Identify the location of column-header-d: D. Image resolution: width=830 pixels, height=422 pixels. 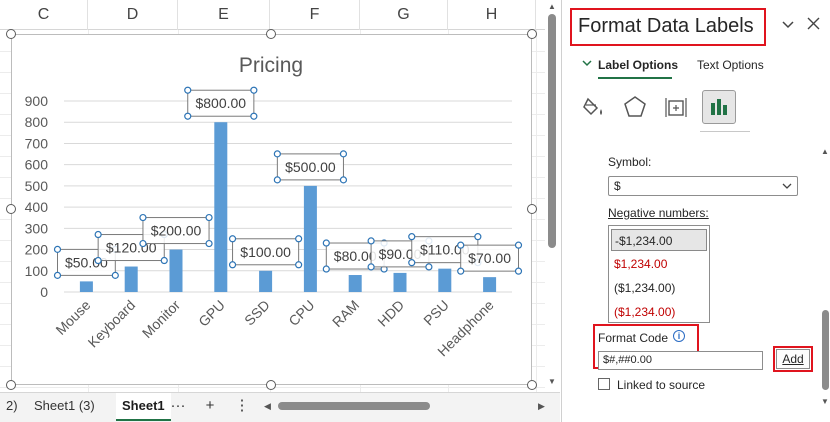
(133, 15).